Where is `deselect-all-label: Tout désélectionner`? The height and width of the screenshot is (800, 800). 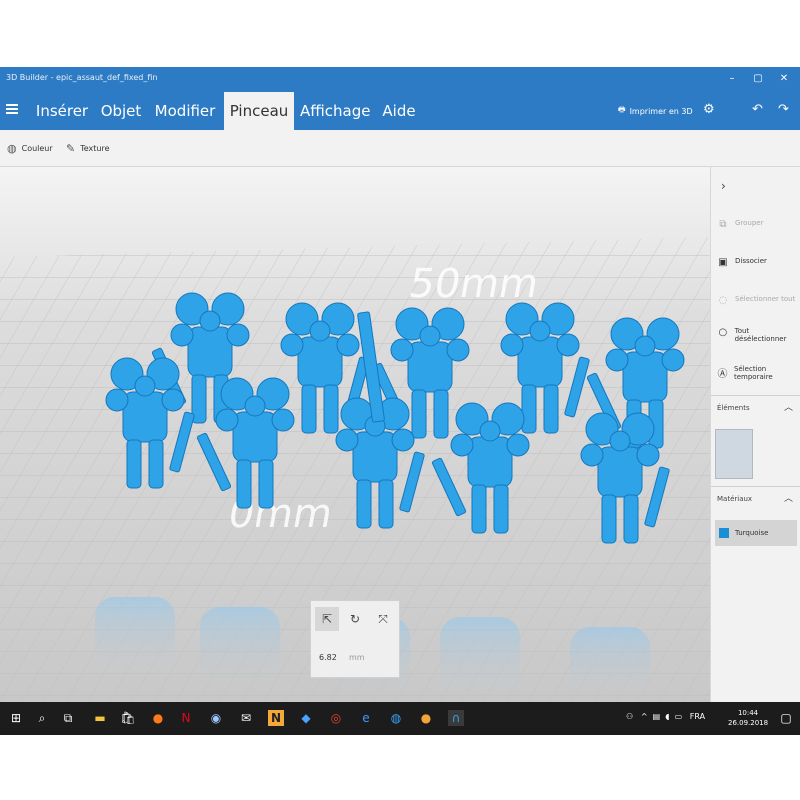 deselect-all-label: Tout désélectionner is located at coordinates (760, 335).